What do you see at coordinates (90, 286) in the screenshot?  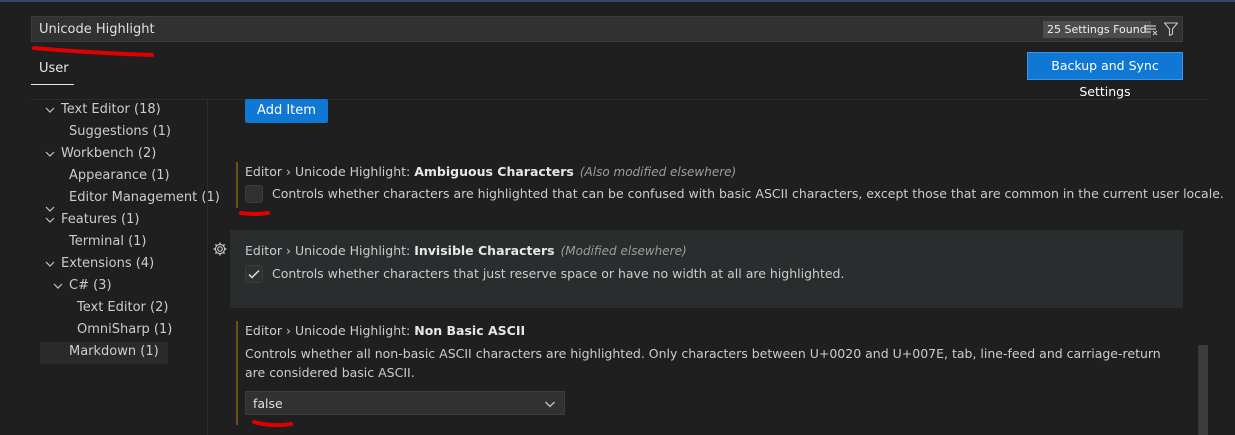 I see `toc-item-csharp: C# (3)` at bounding box center [90, 286].